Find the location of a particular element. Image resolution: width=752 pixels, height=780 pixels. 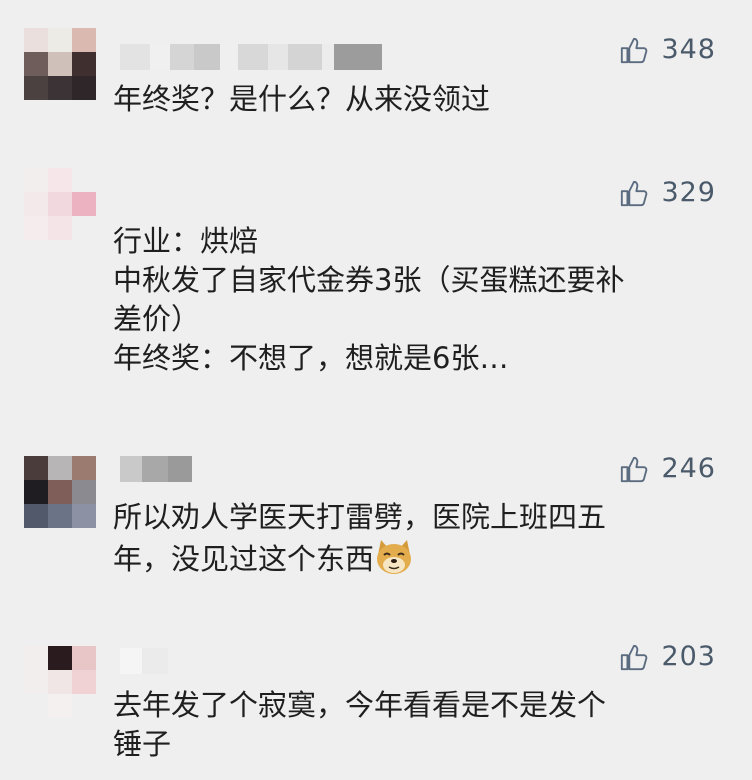

like-button: 329 is located at coordinates (667, 192).